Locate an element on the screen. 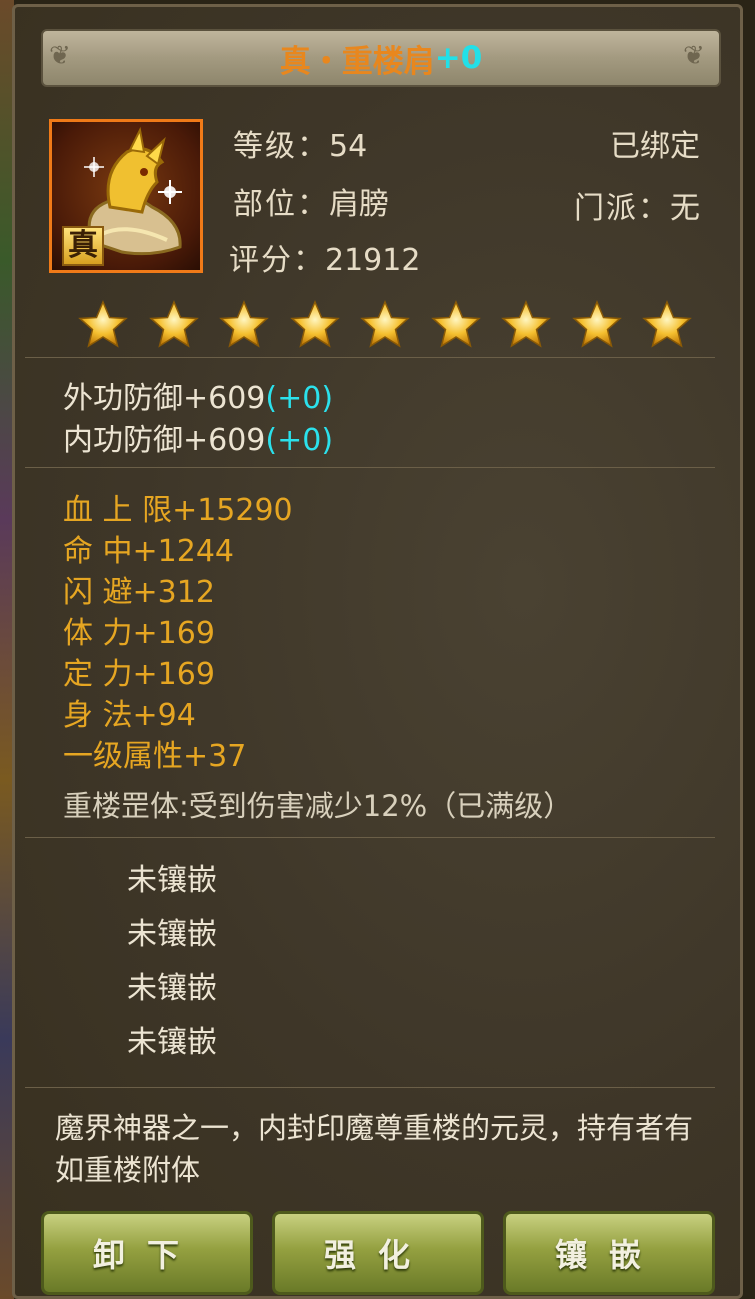 Image resolution: width=755 pixels, height=1299 pixels. base-stat-row: 外功防御+609(+0) is located at coordinates (198, 395).